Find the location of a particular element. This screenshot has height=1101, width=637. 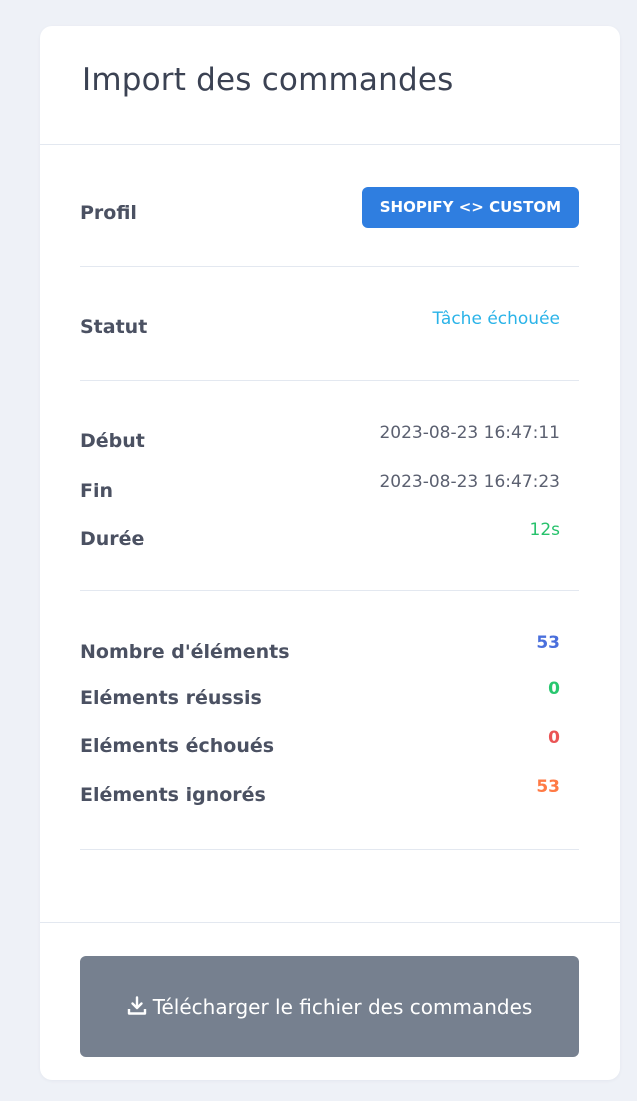

failed-elements-label: Eléments échoués is located at coordinates (177, 746).